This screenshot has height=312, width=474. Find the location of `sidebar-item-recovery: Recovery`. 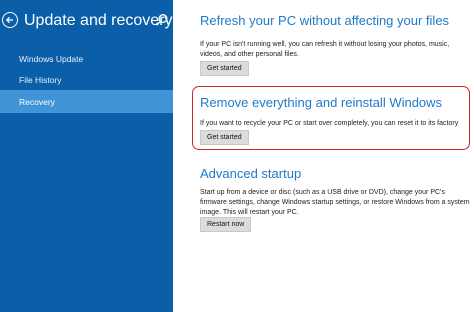

sidebar-item-recovery: Recovery is located at coordinates (86, 101).